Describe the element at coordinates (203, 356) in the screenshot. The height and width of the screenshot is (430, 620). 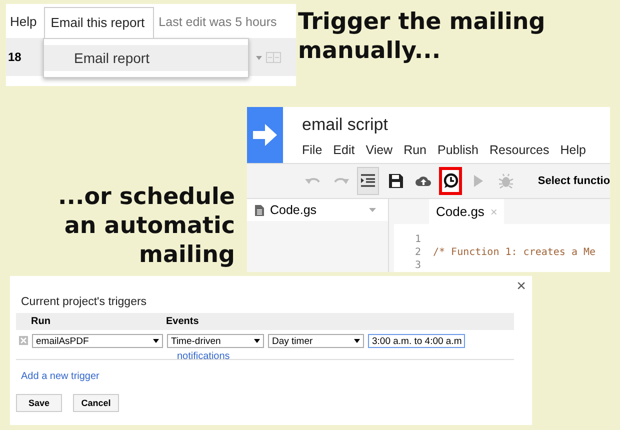
I see `notifications-link: notifications` at that location.